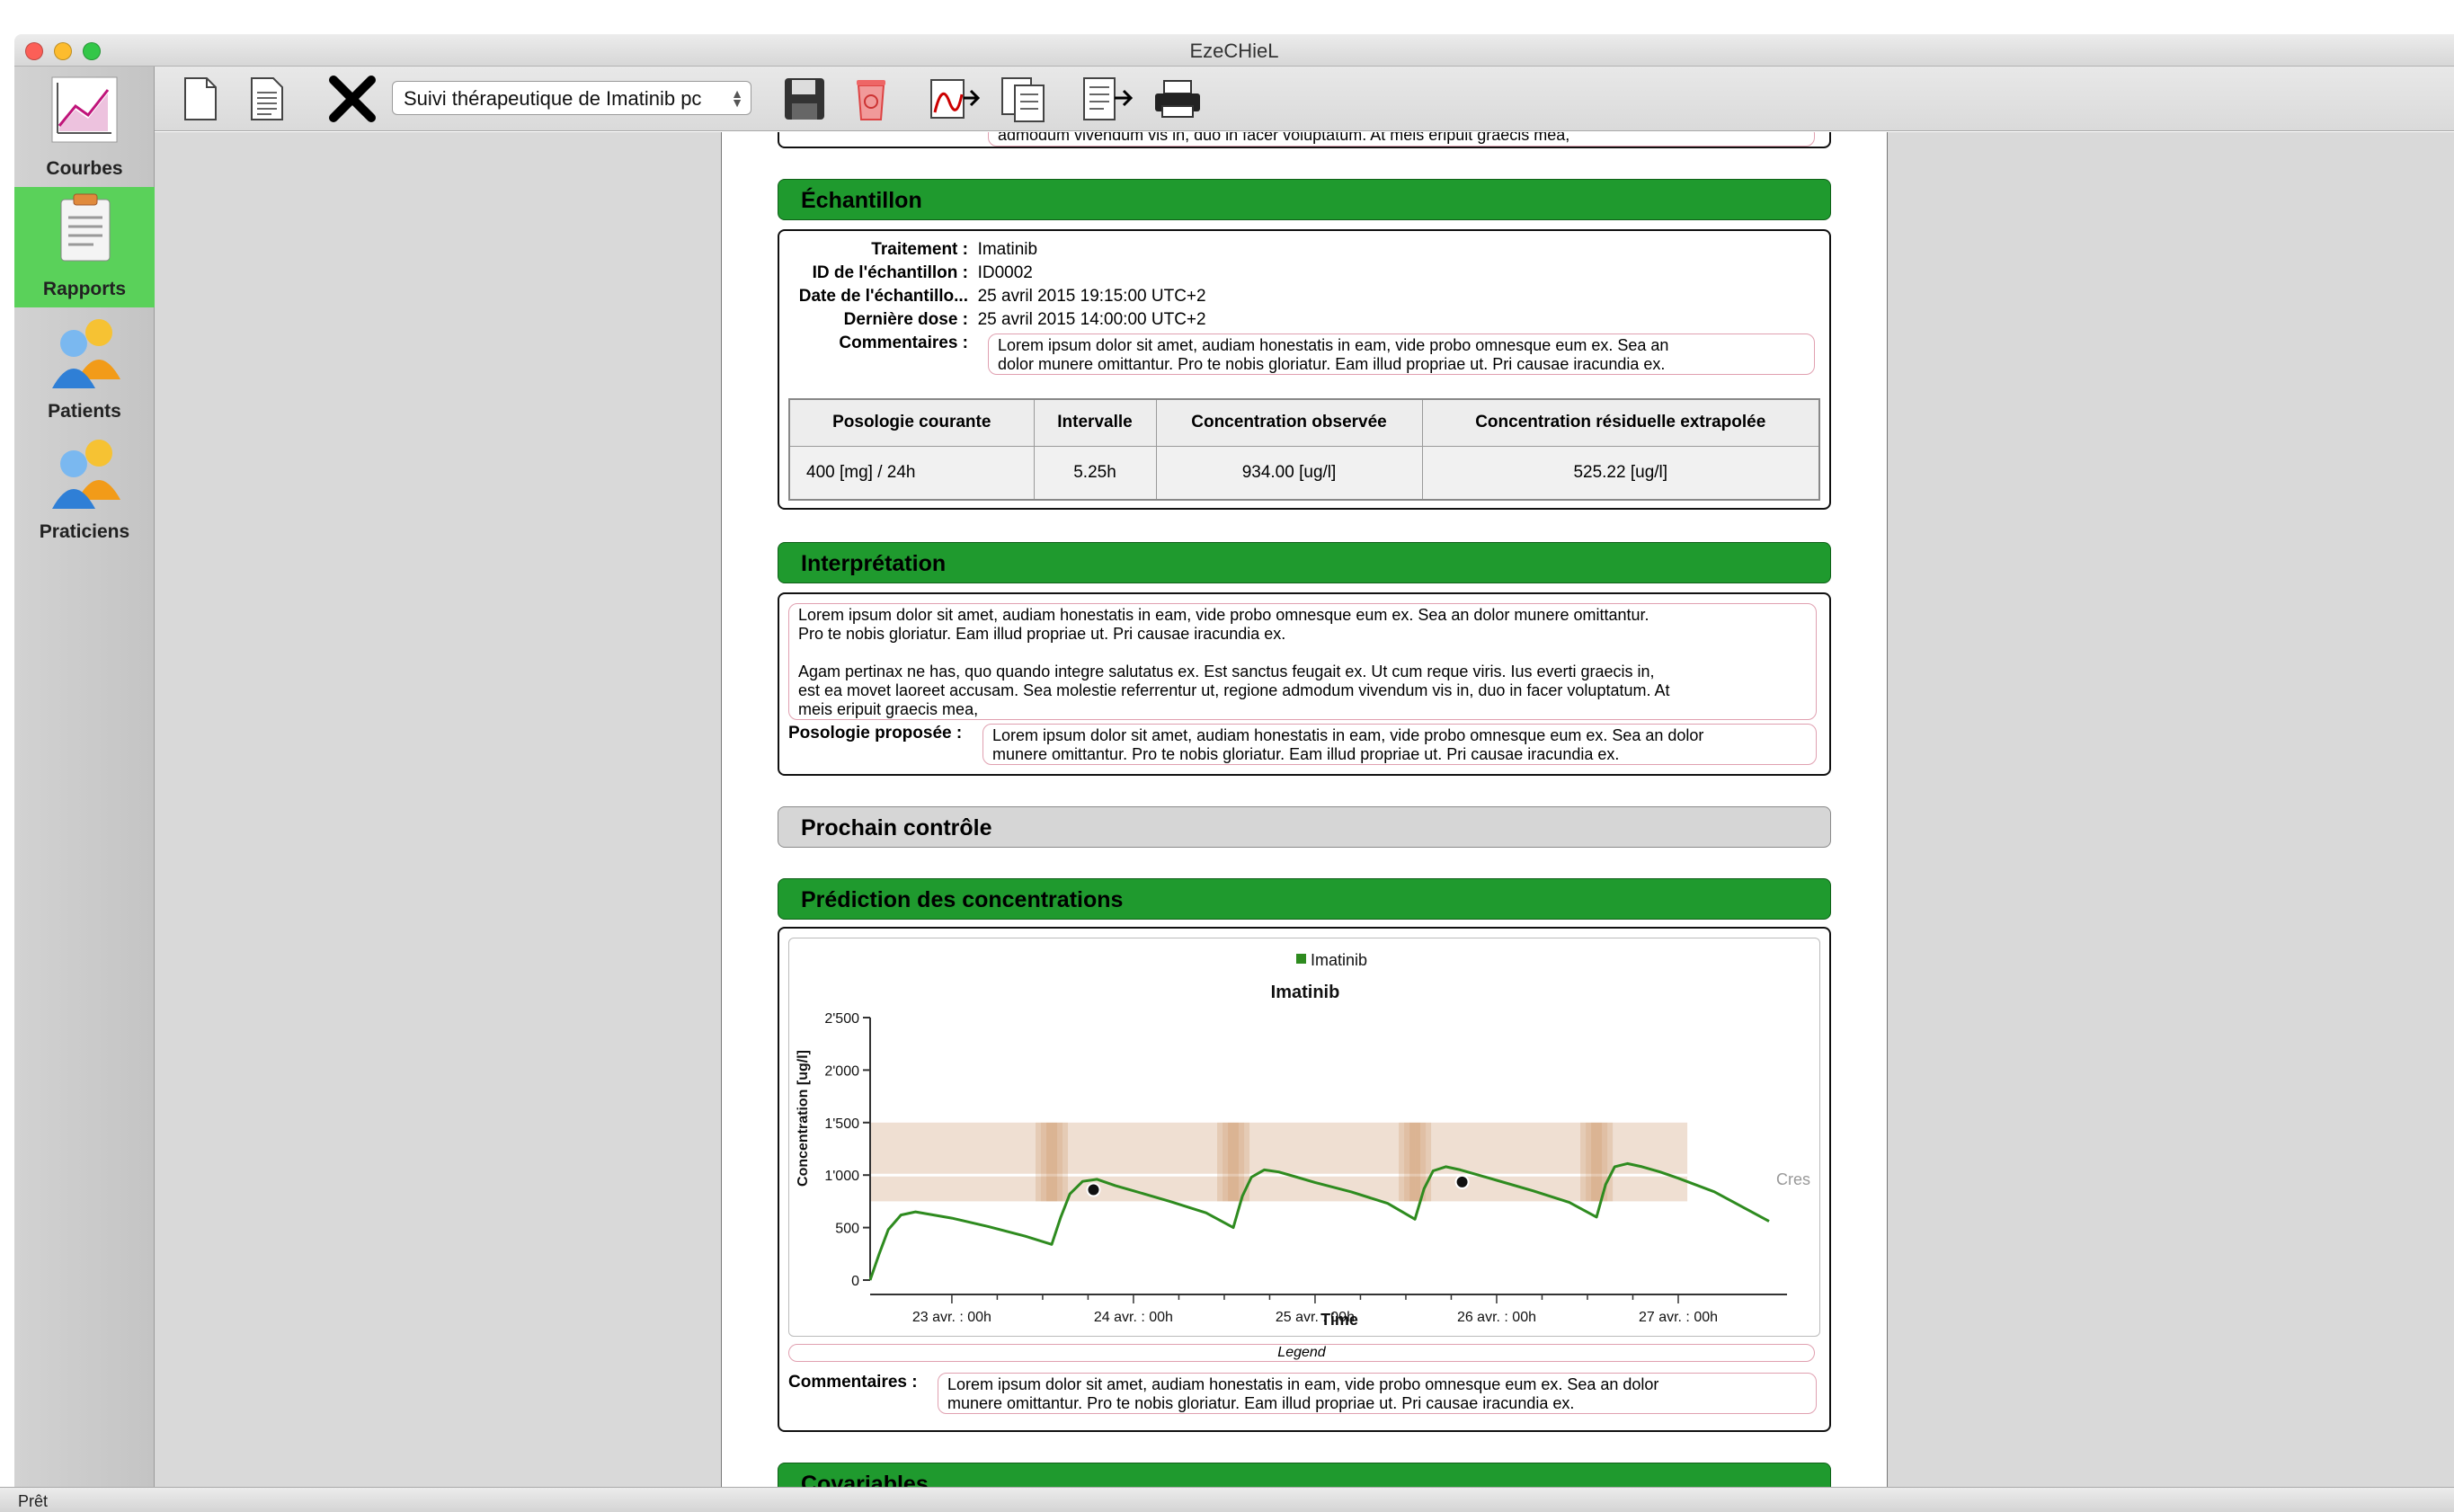 This screenshot has height=1512, width=2454. I want to click on report-selector: Suivi thérapeutique de Imatinib pc ▲ ▼, so click(571, 98).